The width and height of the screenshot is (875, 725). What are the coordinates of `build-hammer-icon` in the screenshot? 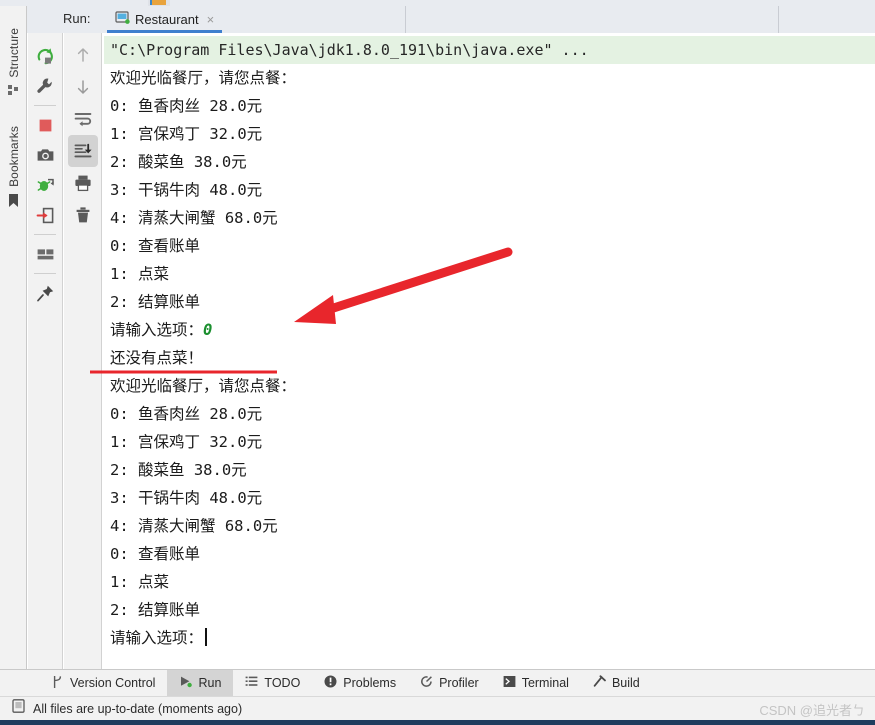 It's located at (599, 683).